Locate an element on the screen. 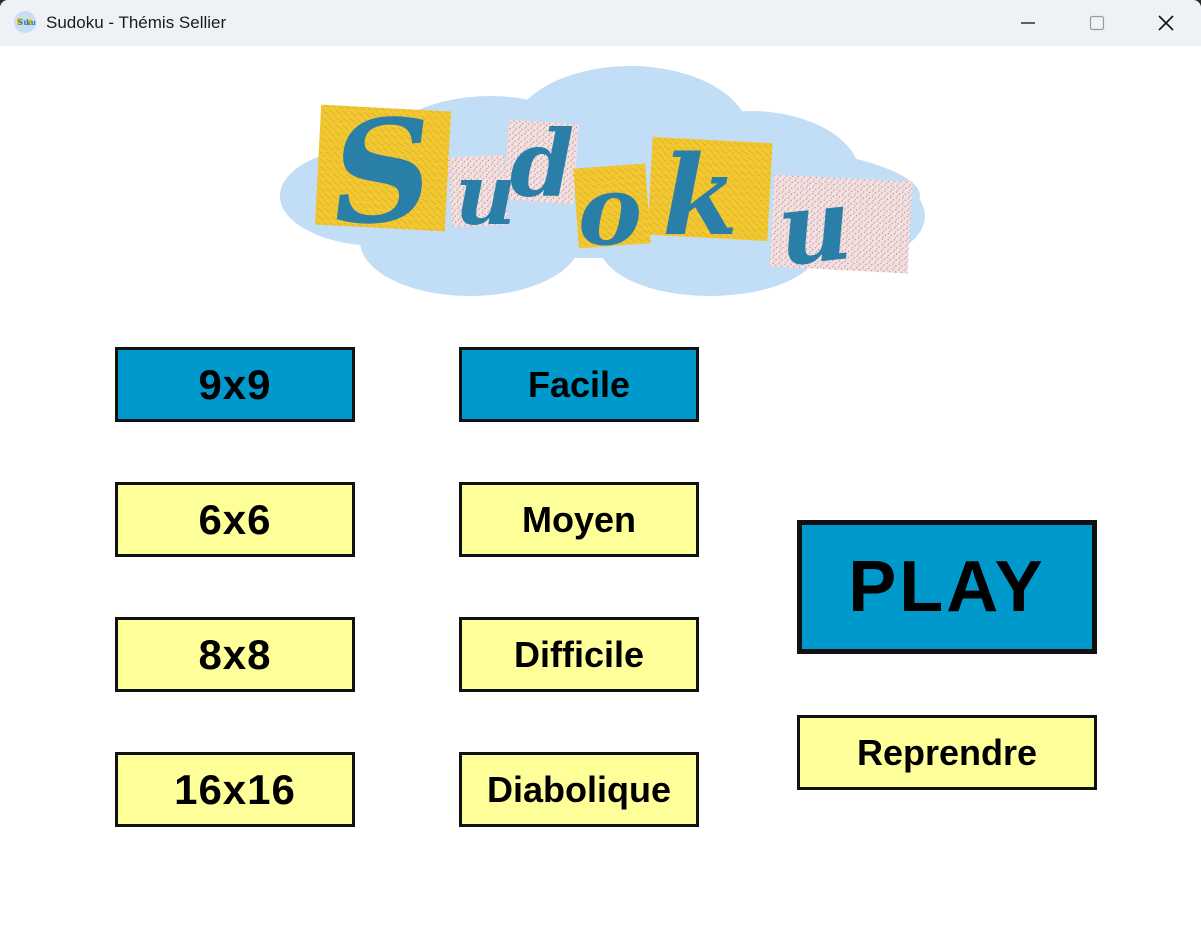 The height and width of the screenshot is (942, 1201). svg-text: d is located at coordinates (542, 164).